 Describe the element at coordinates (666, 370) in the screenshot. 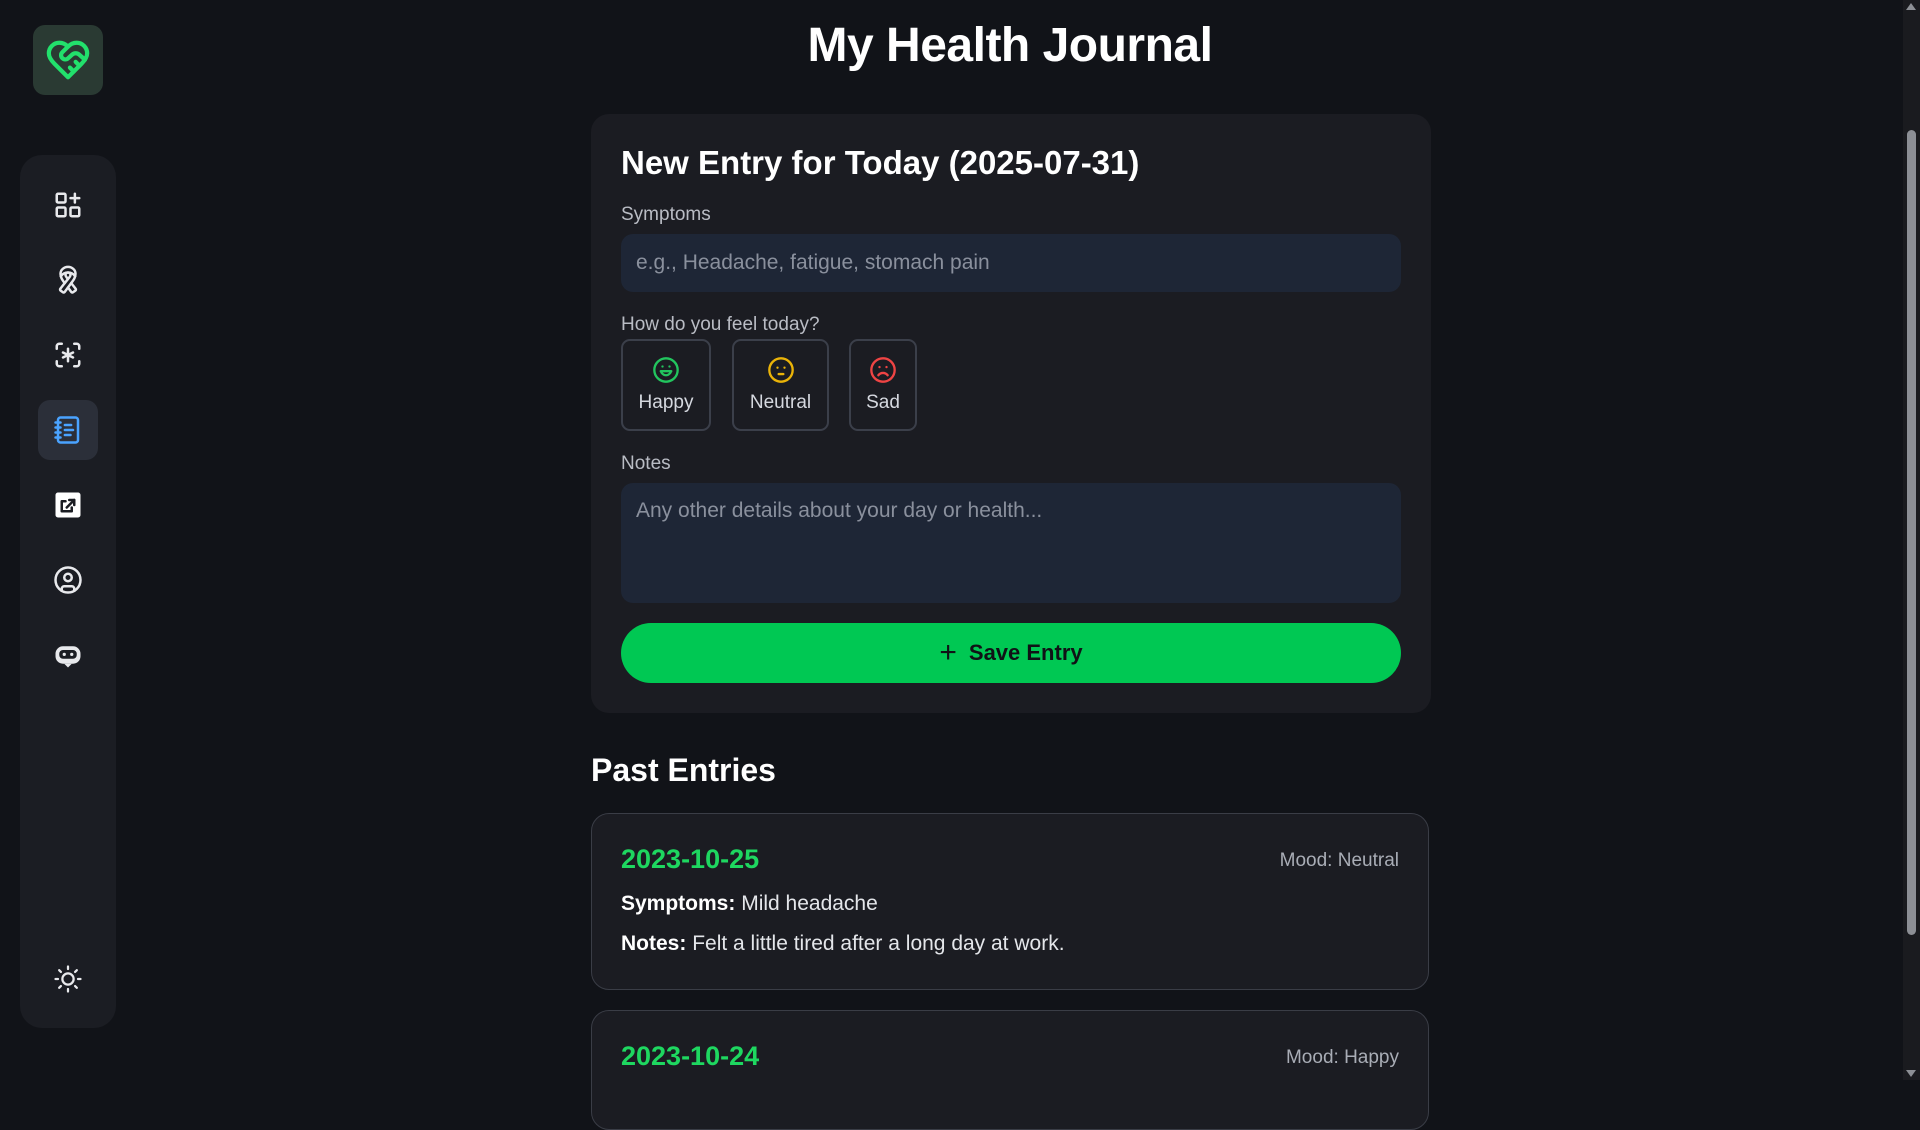

I see `smile-icon` at that location.